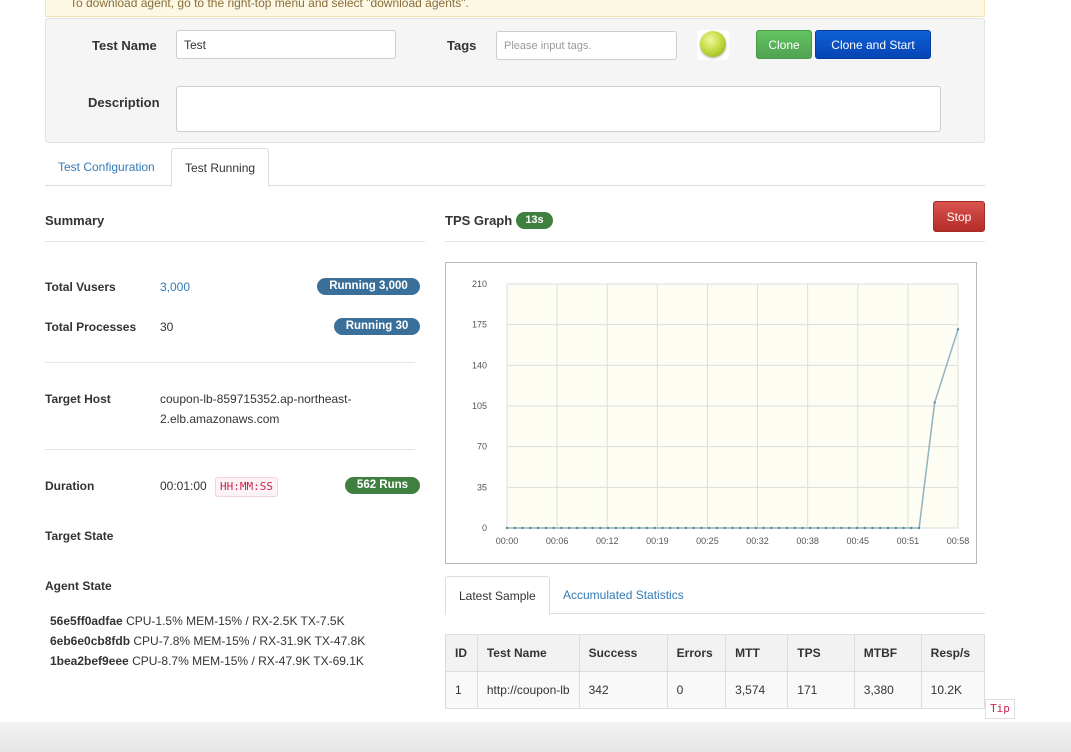 Image resolution: width=1071 pixels, height=752 pixels. What do you see at coordinates (482, 447) in the screenshot?
I see `y-tick-label: 70` at bounding box center [482, 447].